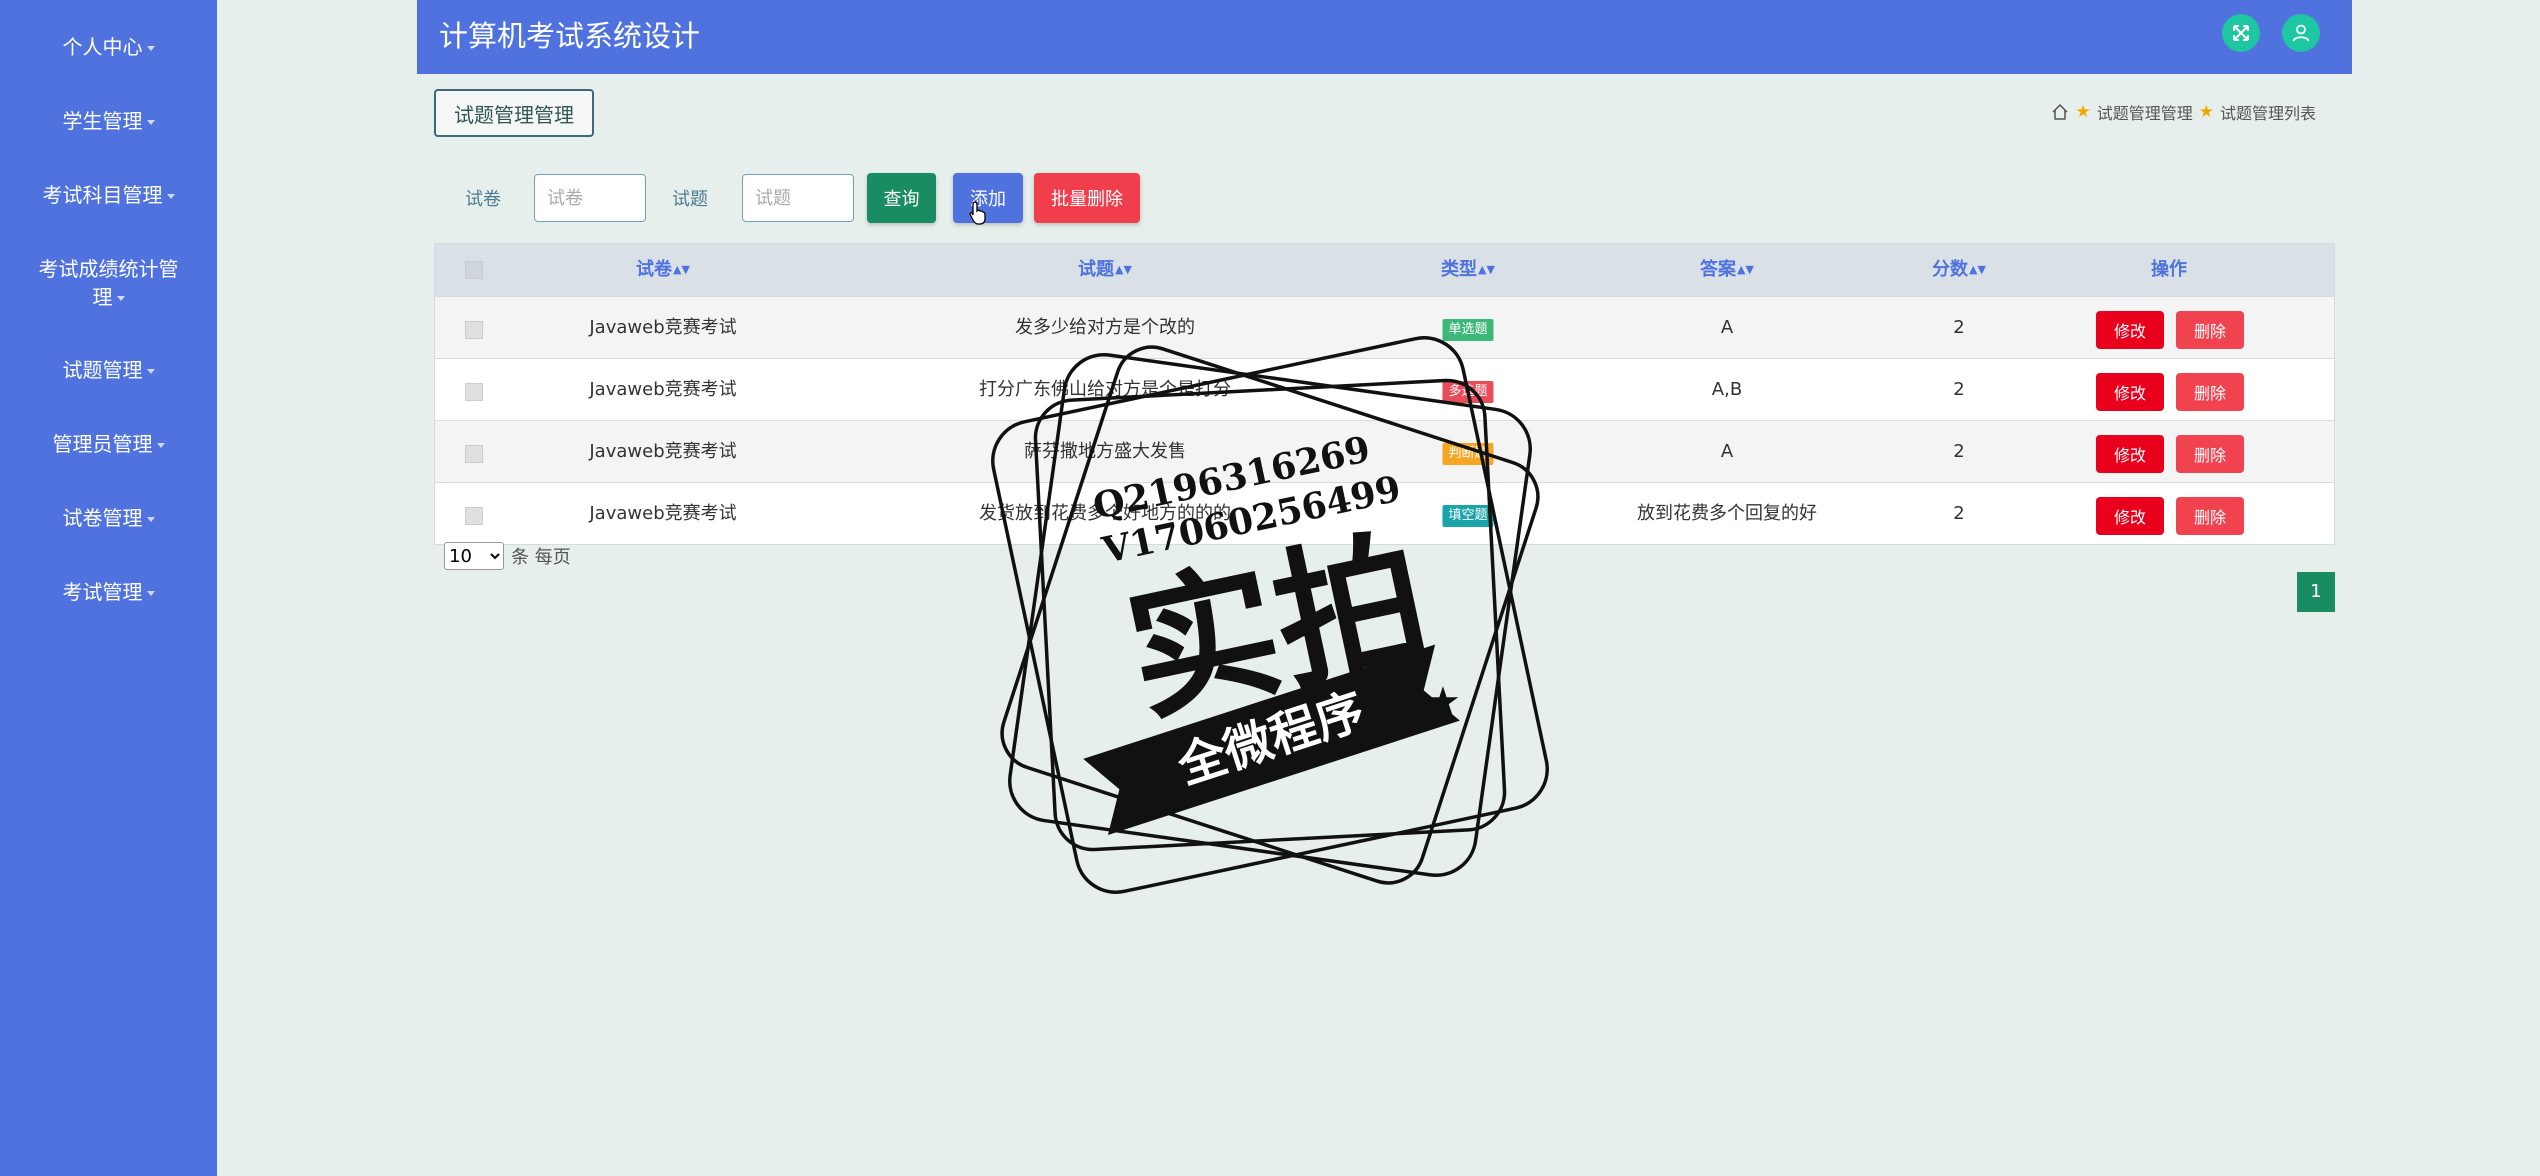 The width and height of the screenshot is (2540, 1176). Describe the element at coordinates (1384, 451) in the screenshot. I see `table-row: Javaweb竞赛考试 萨芬撒地方盛大发售 判断题 A 2 修改 删除` at that location.